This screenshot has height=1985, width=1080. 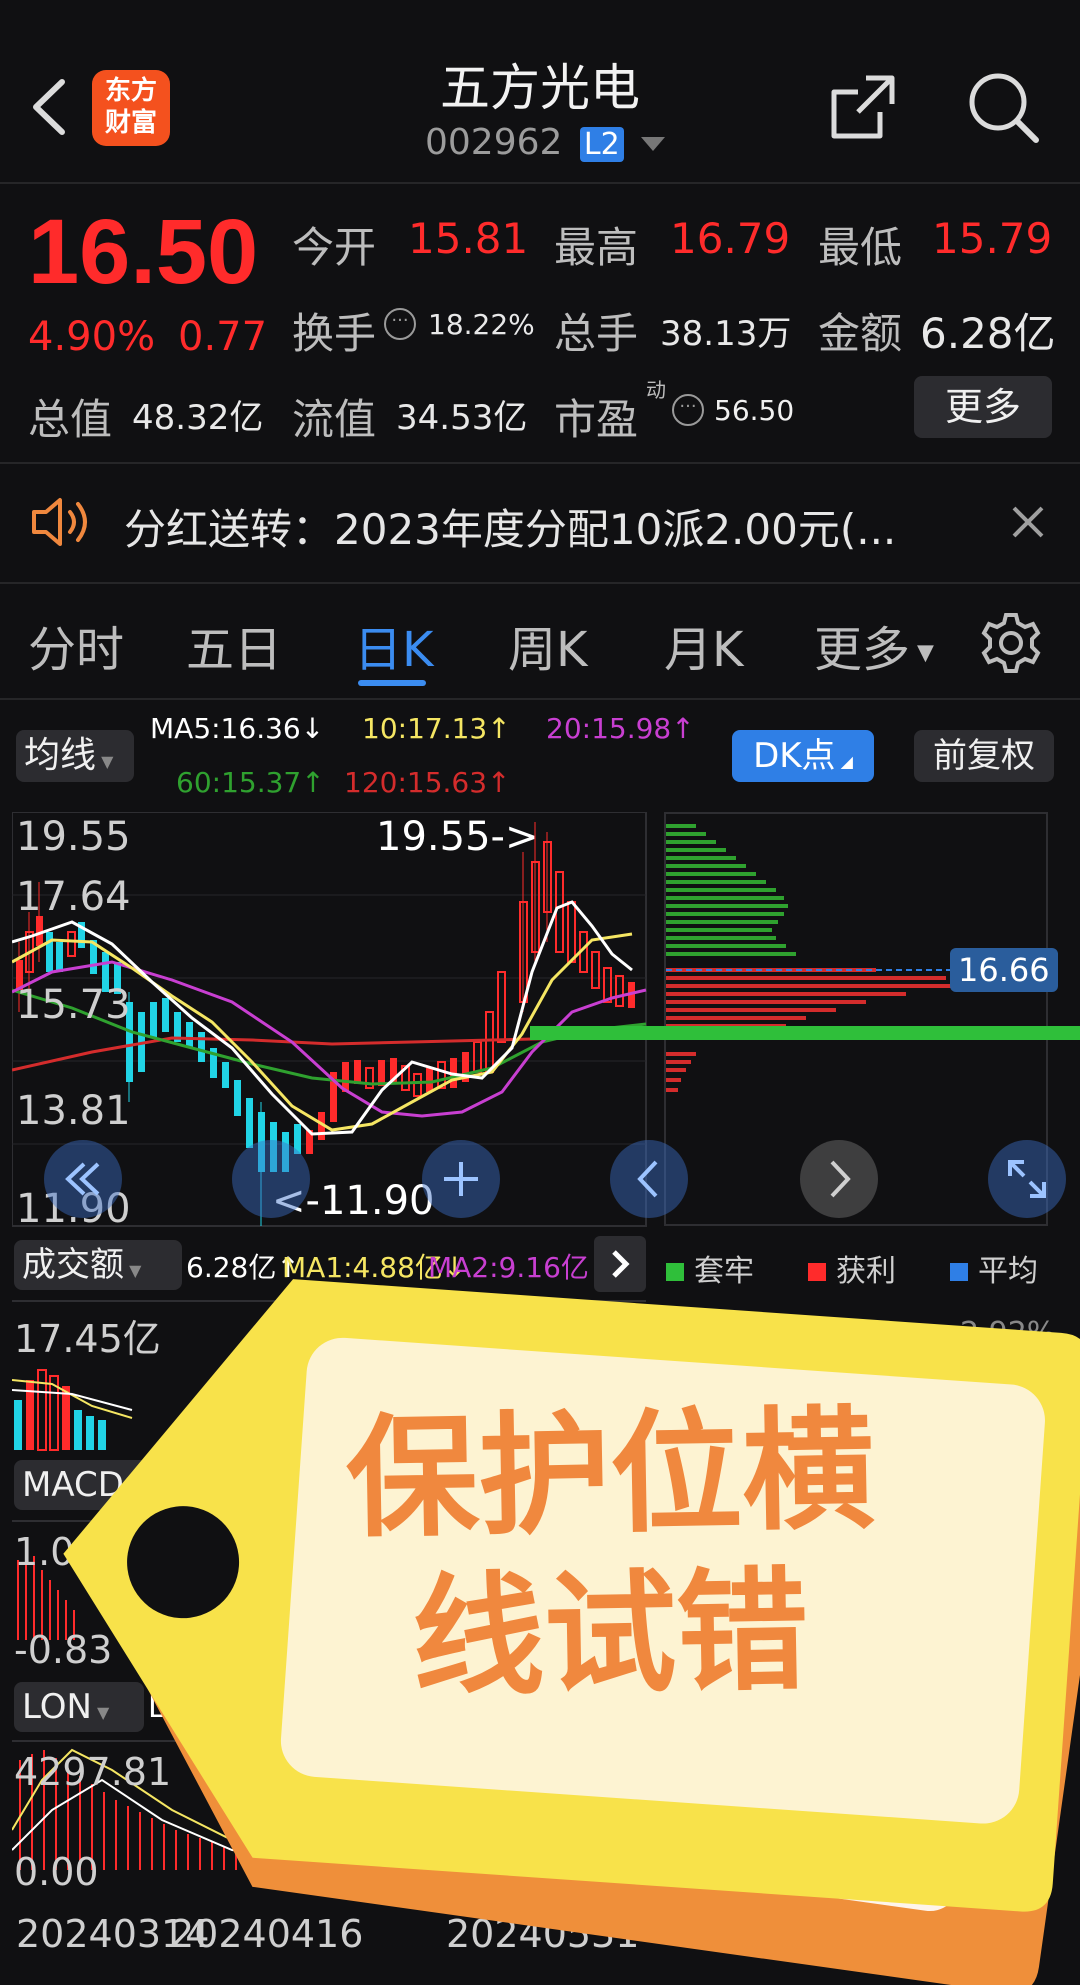 What do you see at coordinates (620, 728) in the screenshot?
I see `ma20-legend: 20:15.98↑` at bounding box center [620, 728].